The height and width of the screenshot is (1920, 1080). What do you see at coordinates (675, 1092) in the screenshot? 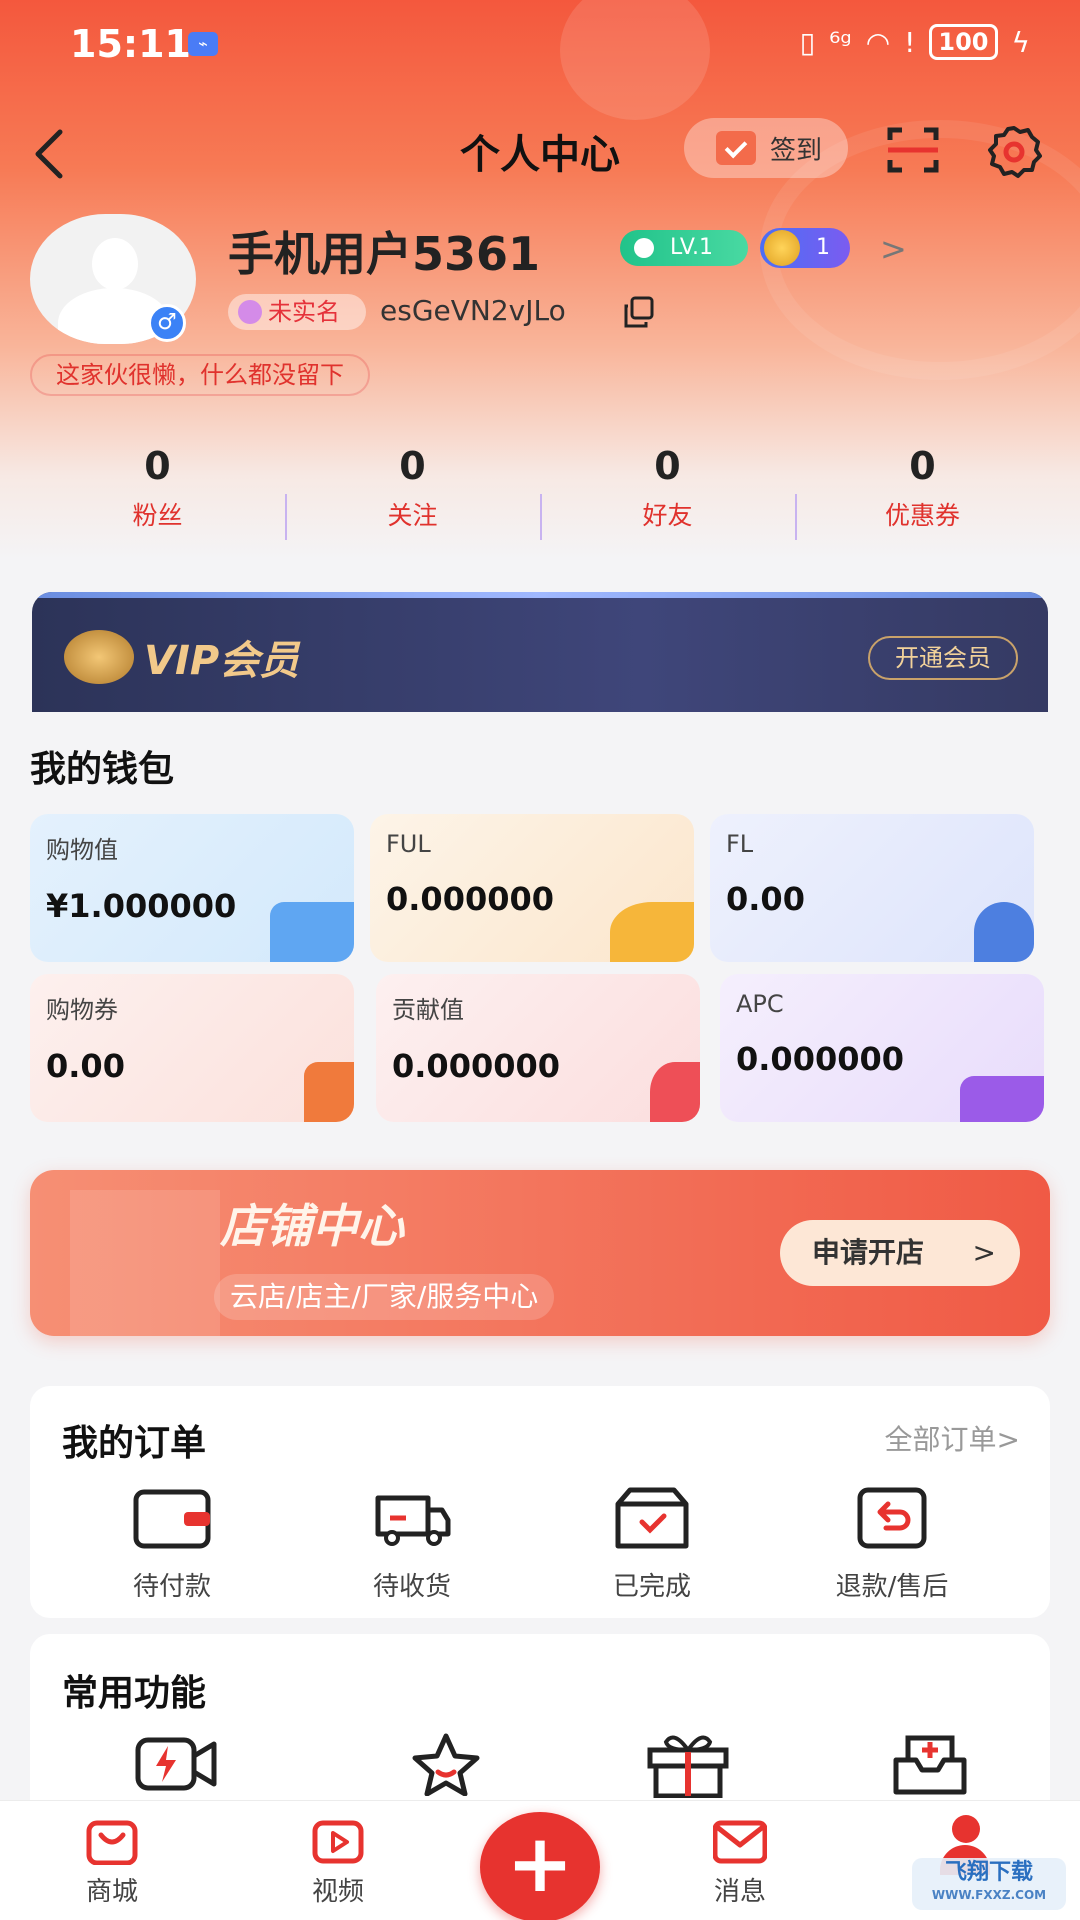
I see `heart-icon` at bounding box center [675, 1092].